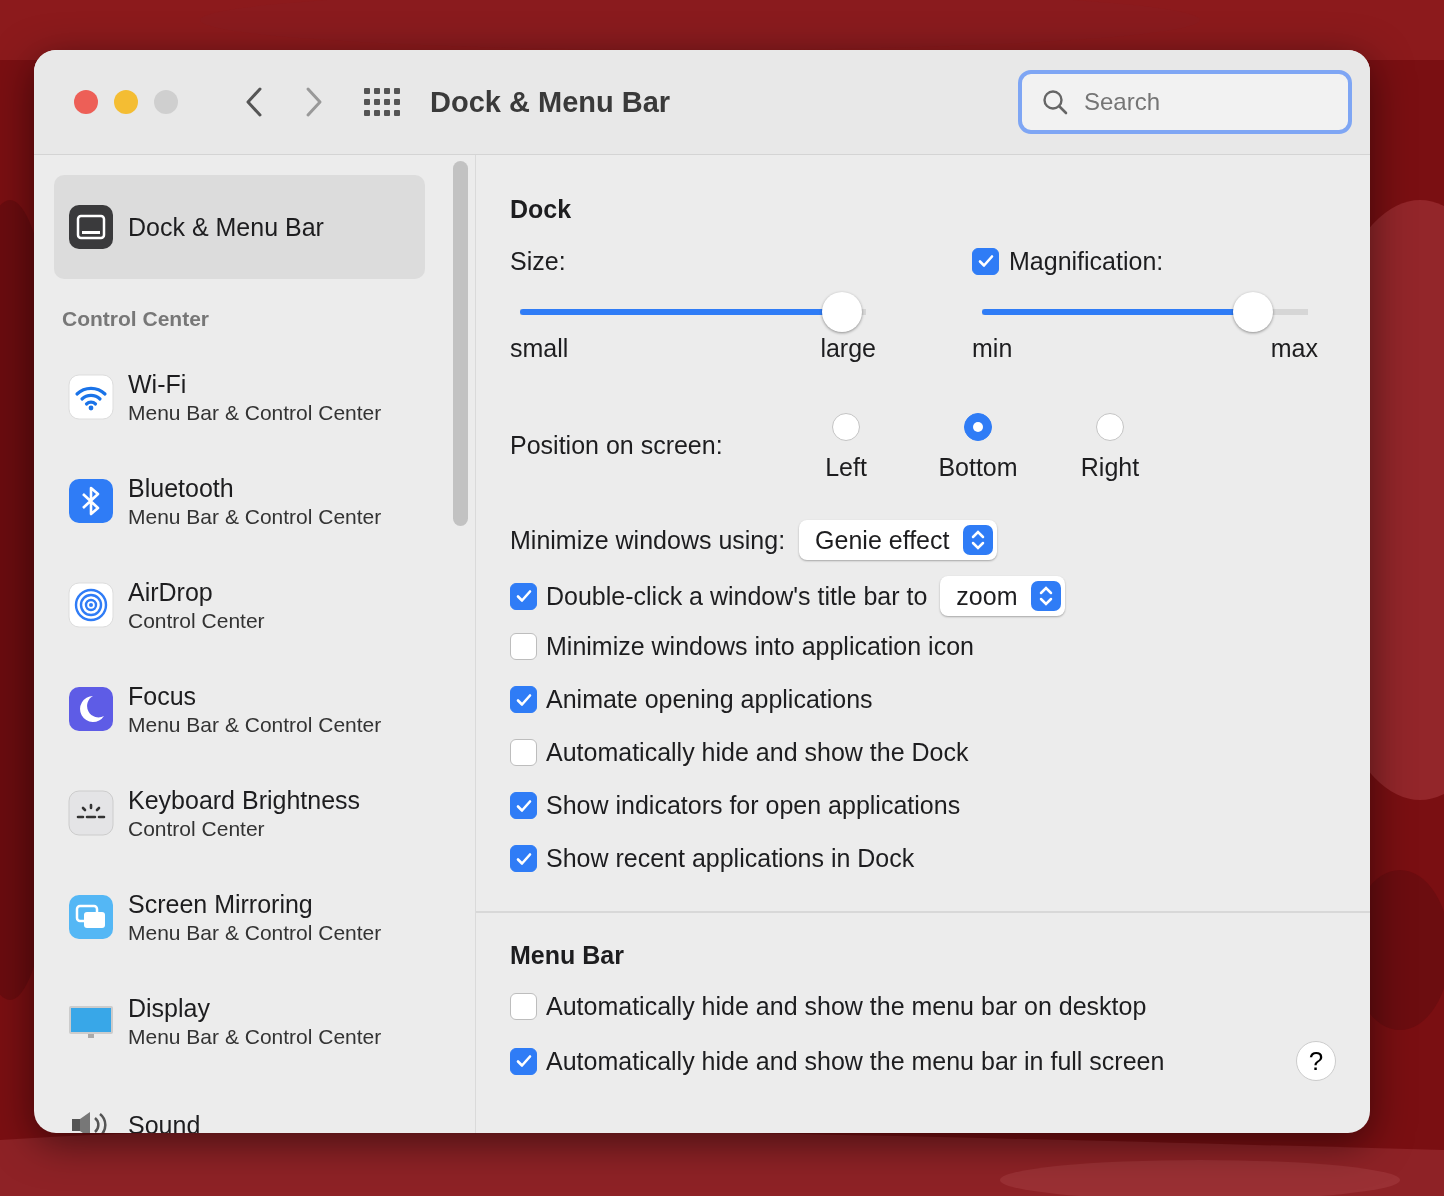 This screenshot has height=1196, width=1444. Describe the element at coordinates (158, 384) in the screenshot. I see `sidebar-item-title: Wi-Fi` at that location.